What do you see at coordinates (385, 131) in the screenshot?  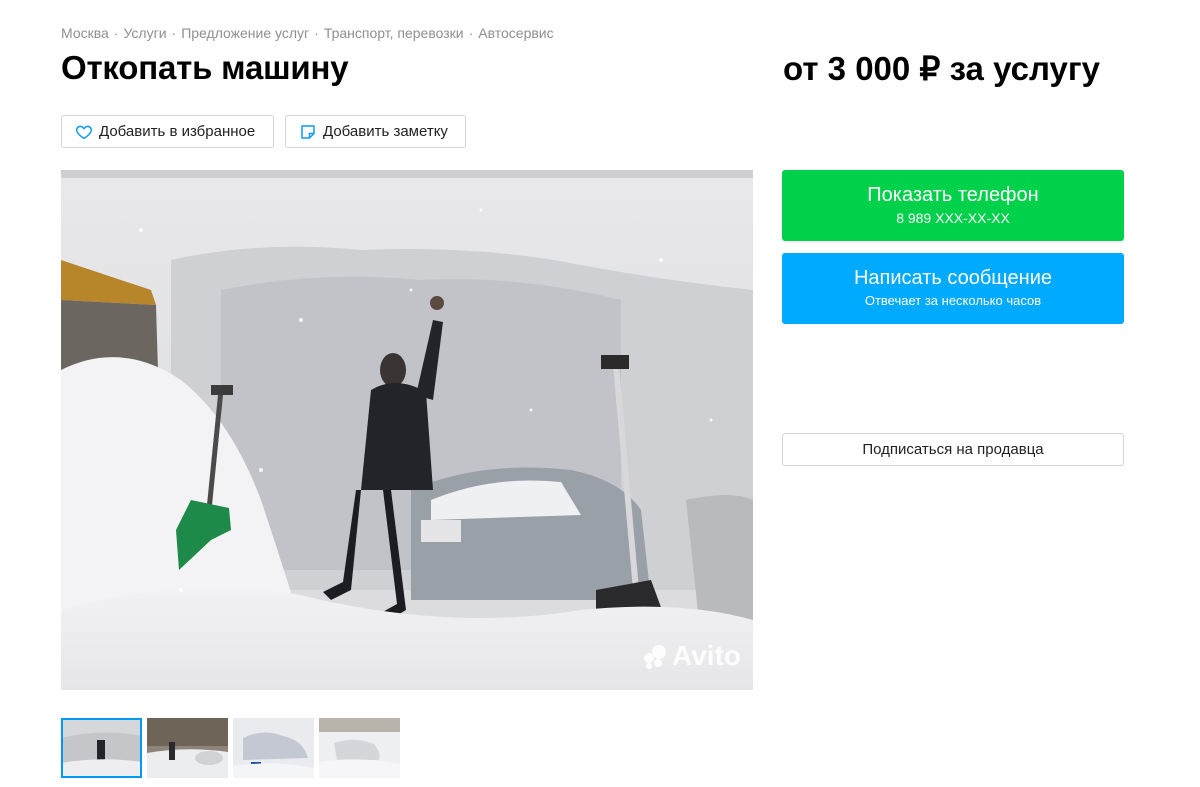 I see `add-note-label: Добавить заметку` at bounding box center [385, 131].